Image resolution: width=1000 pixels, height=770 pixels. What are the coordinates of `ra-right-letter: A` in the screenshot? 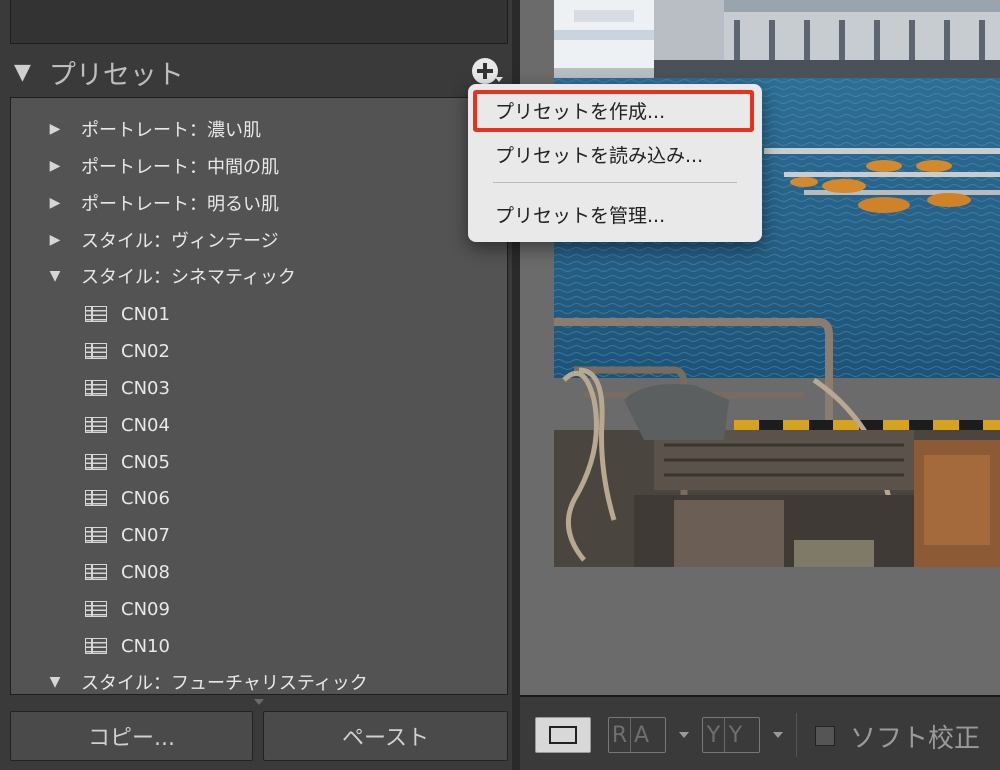 It's located at (641, 735).